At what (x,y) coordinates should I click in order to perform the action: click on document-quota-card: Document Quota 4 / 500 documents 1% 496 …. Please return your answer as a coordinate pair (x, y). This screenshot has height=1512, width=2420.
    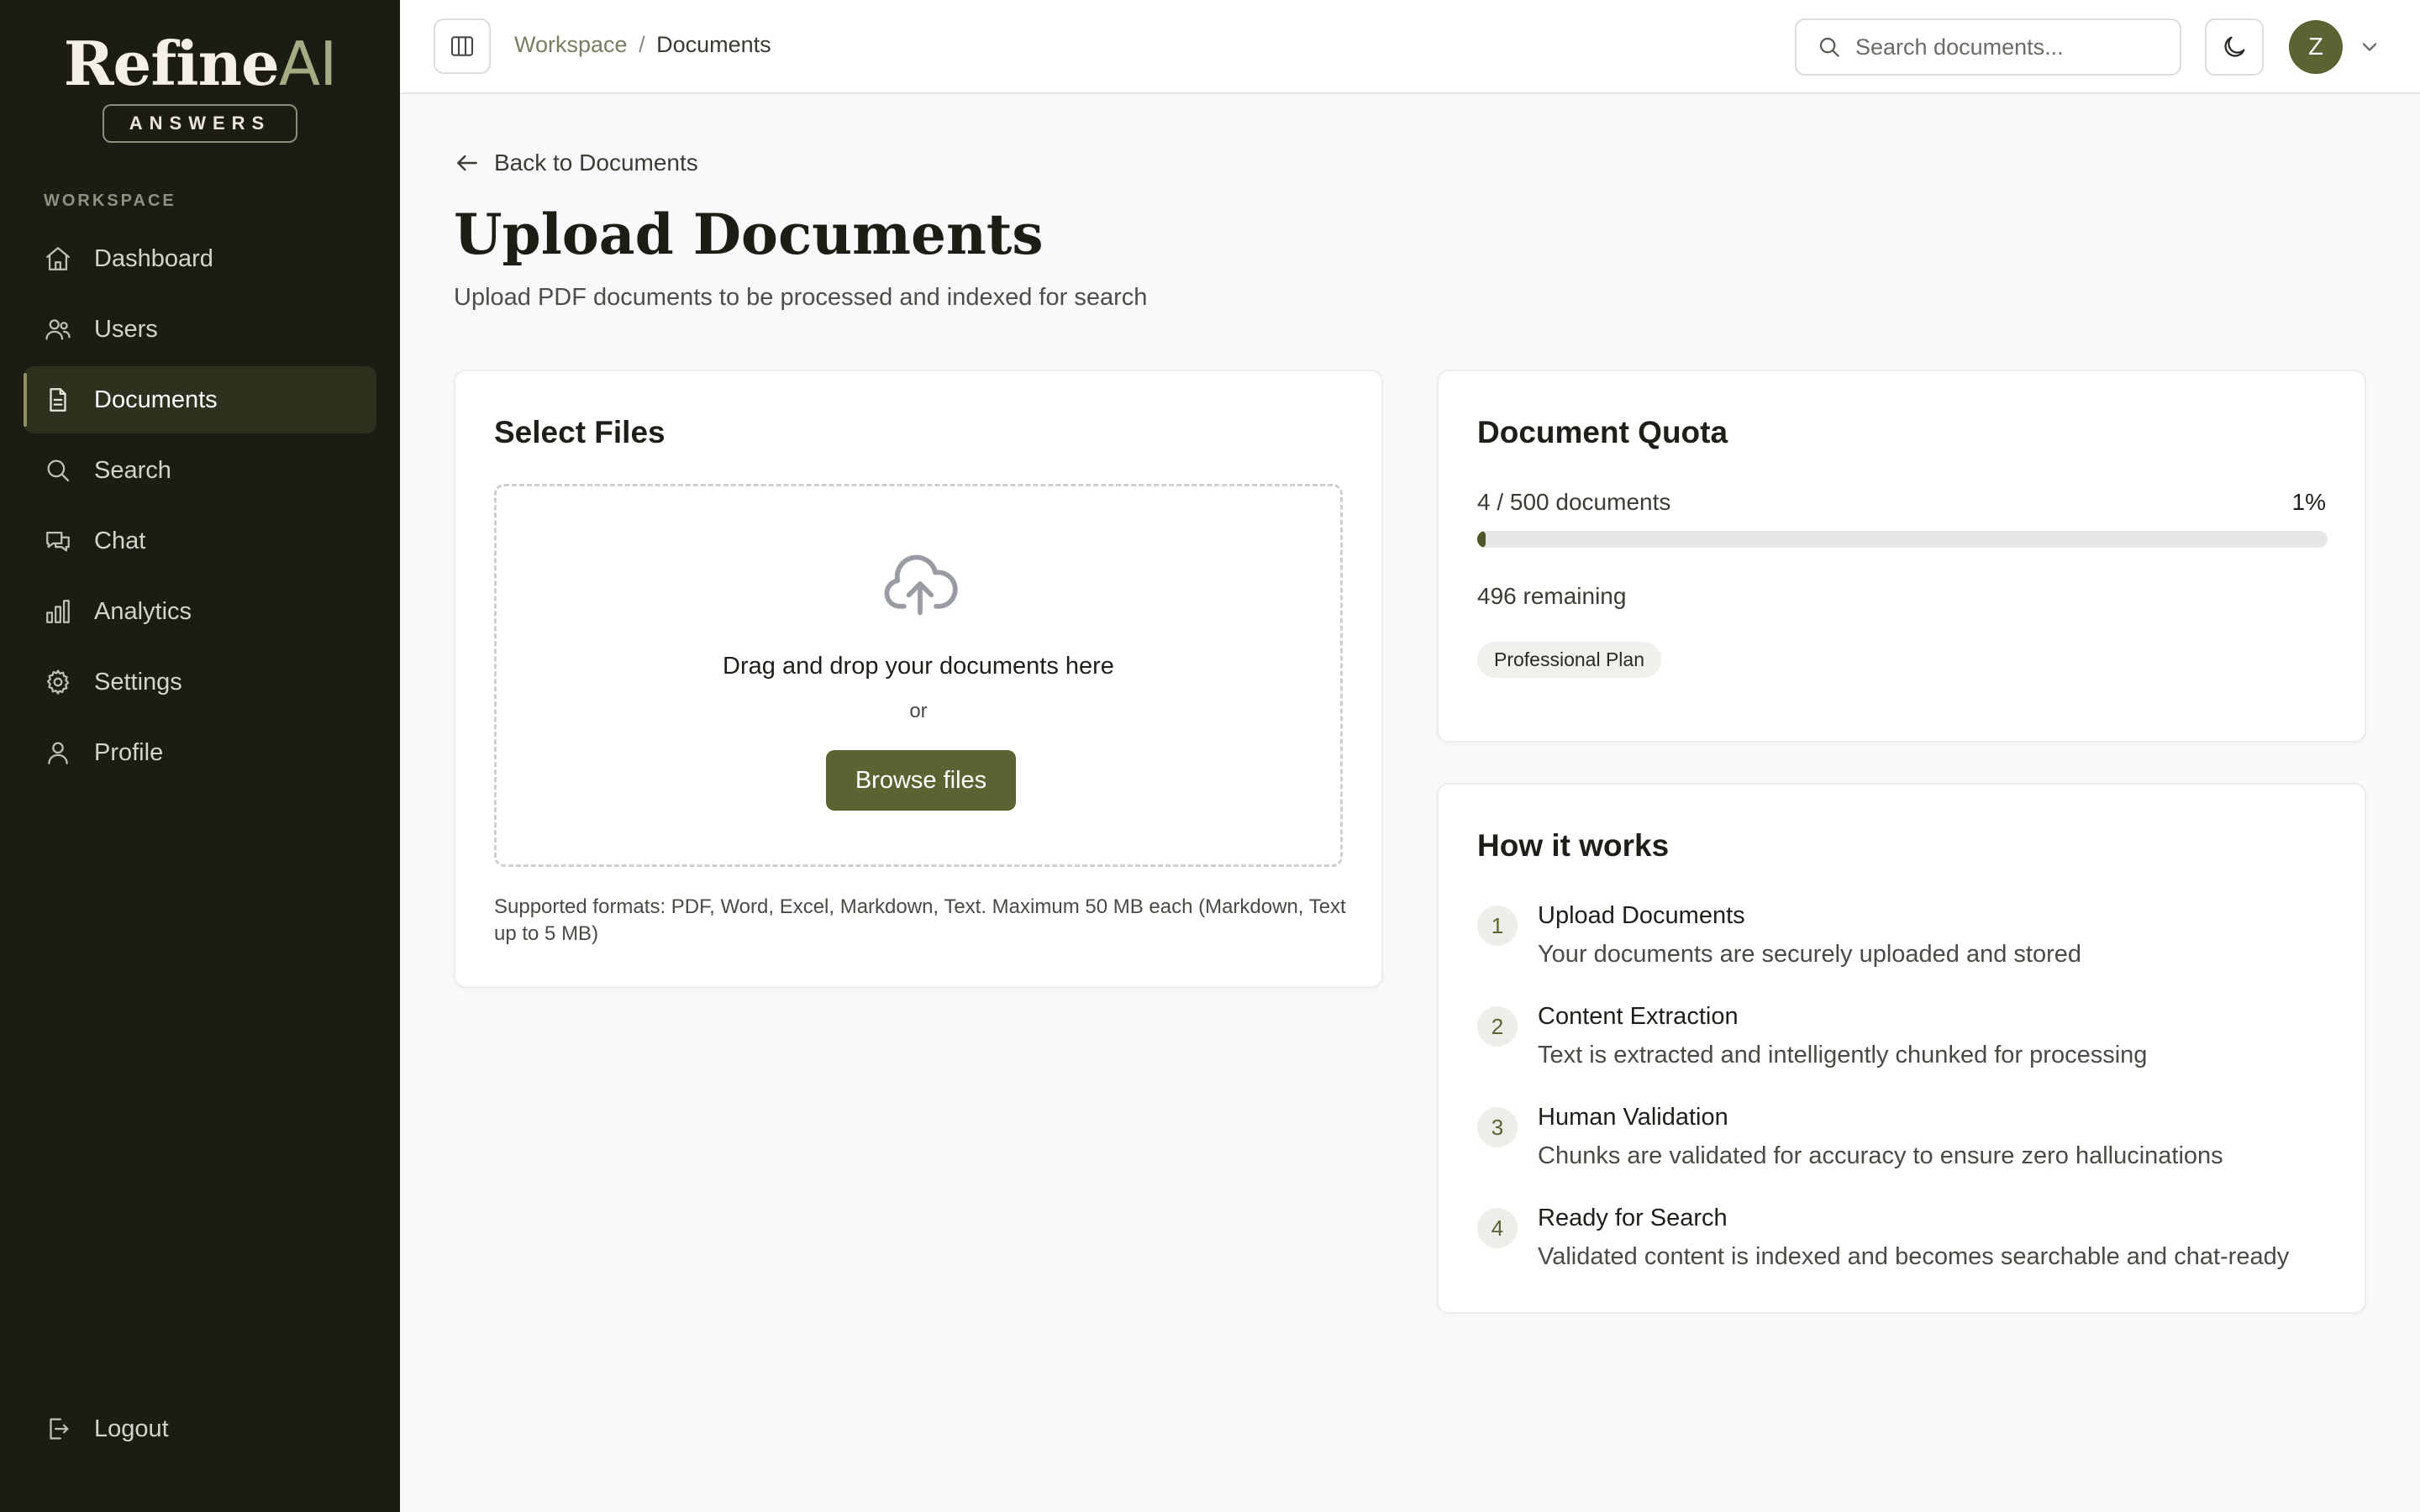
    Looking at the image, I should click on (1902, 556).